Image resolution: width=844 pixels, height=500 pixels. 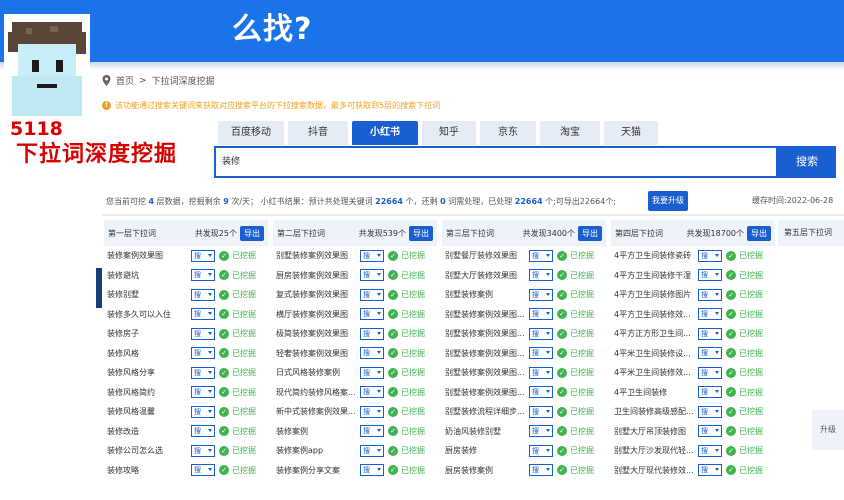 I want to click on keyword-text: 厨房装修案例效果图, so click(x=318, y=275).